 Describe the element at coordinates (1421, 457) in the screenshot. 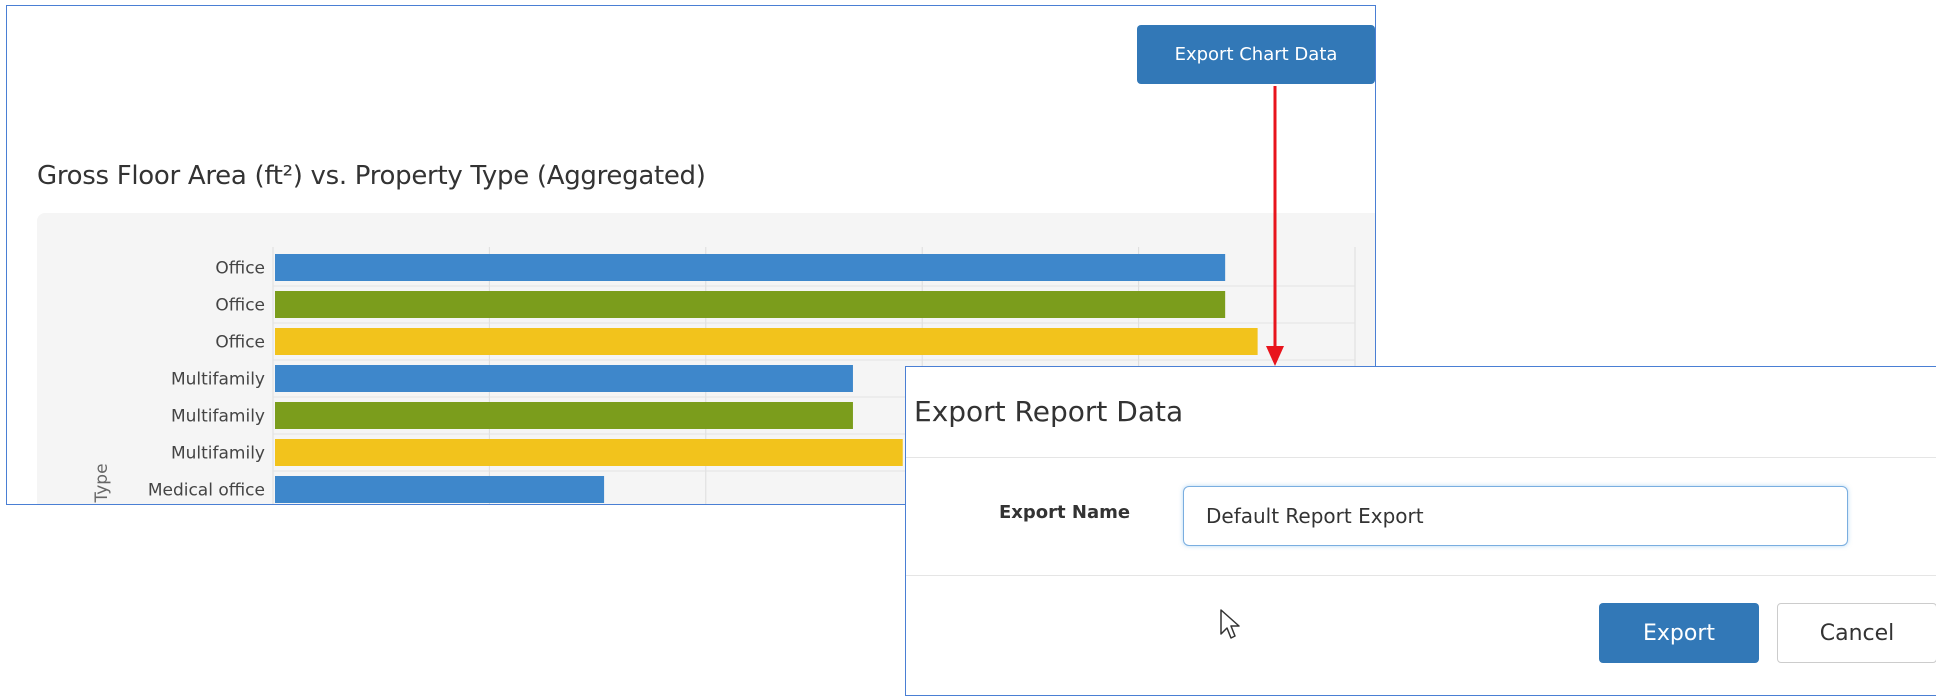

I see `dialog-header-divider` at that location.